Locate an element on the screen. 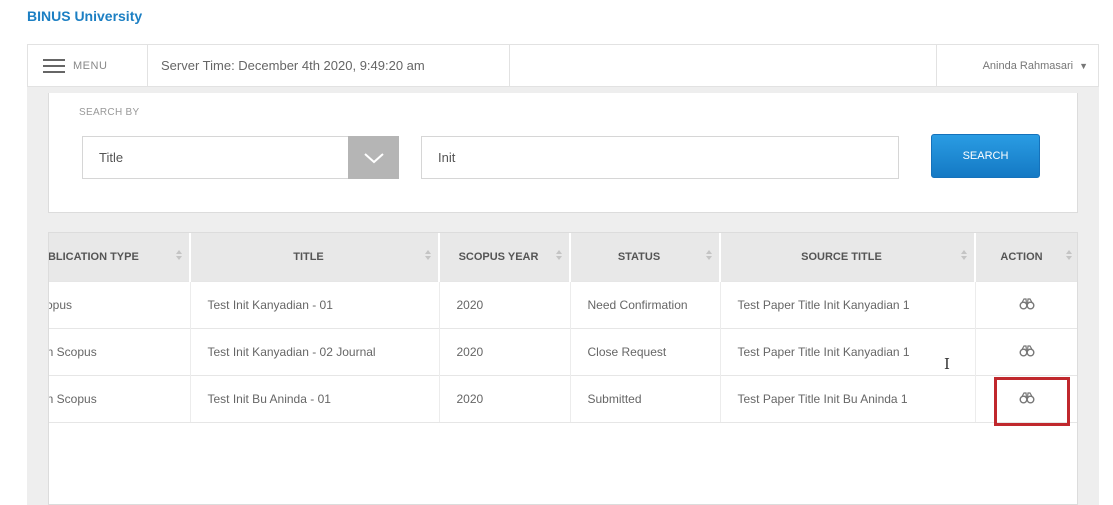  search-input is located at coordinates (660, 157).